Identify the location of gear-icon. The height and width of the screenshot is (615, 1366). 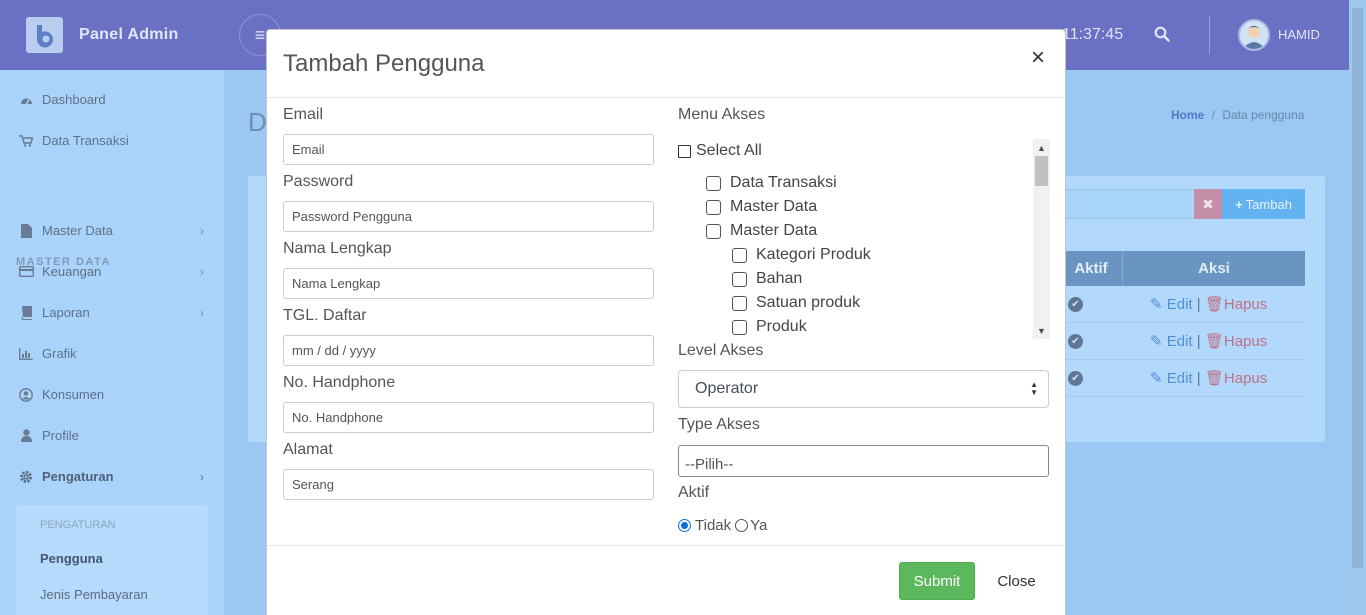
(26, 477).